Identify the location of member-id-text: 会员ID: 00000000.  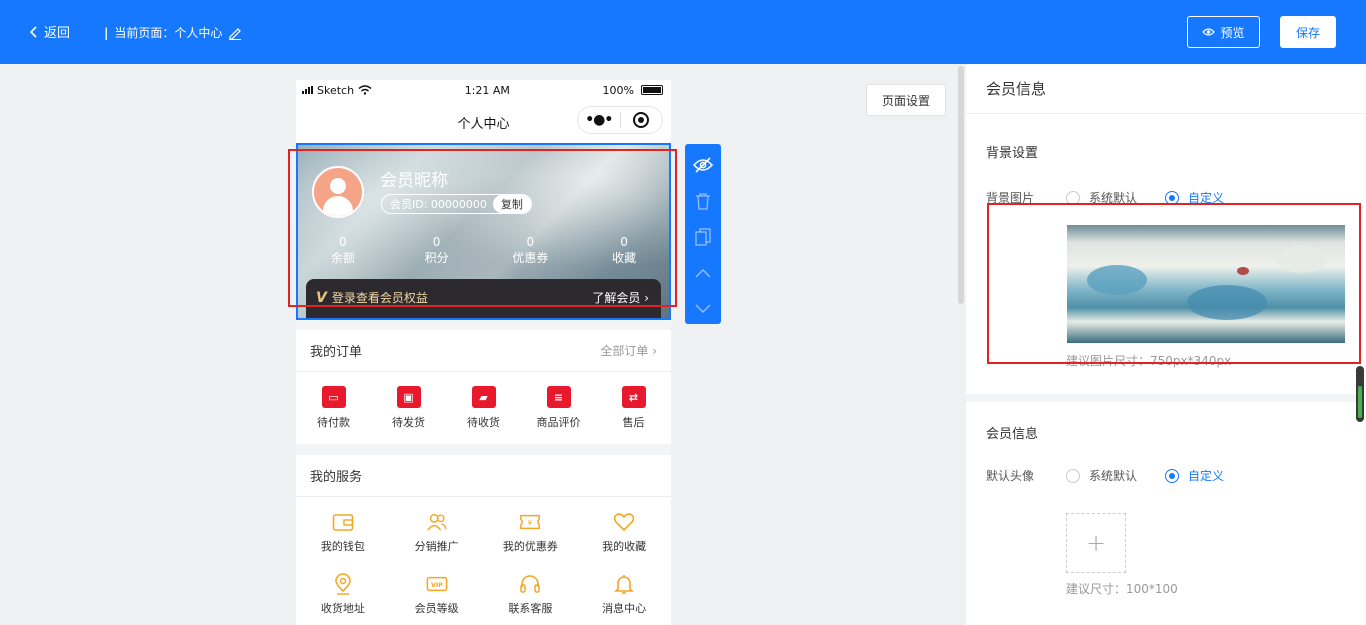
(438, 204).